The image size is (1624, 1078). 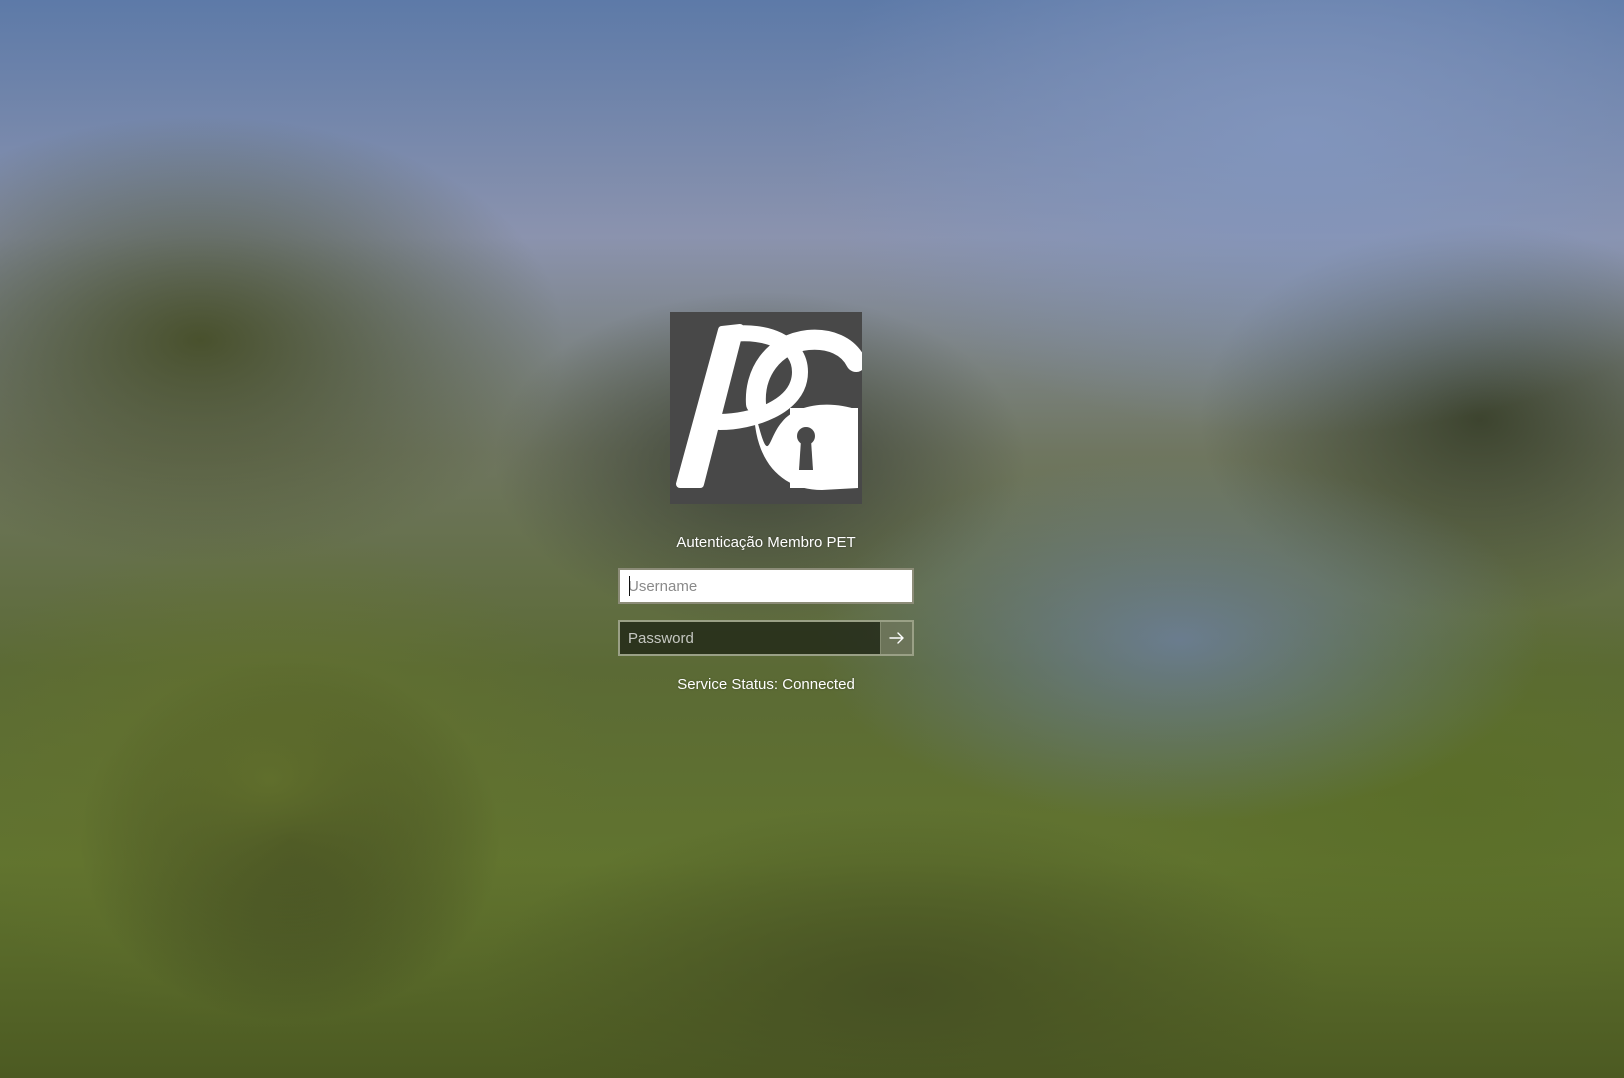 I want to click on text-caret, so click(x=629, y=586).